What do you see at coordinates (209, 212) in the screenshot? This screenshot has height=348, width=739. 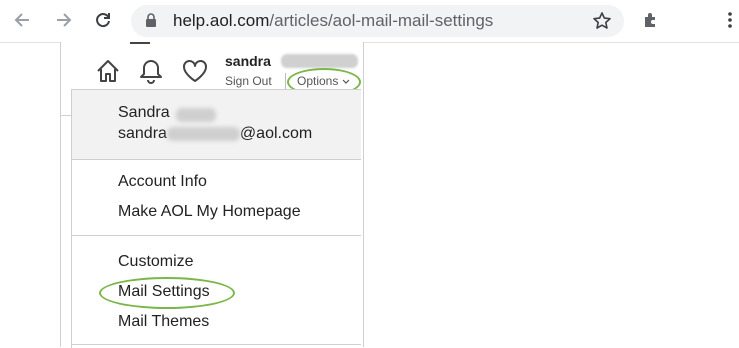 I see `menu-item-make-homepage: Make AOL My Homepage` at bounding box center [209, 212].